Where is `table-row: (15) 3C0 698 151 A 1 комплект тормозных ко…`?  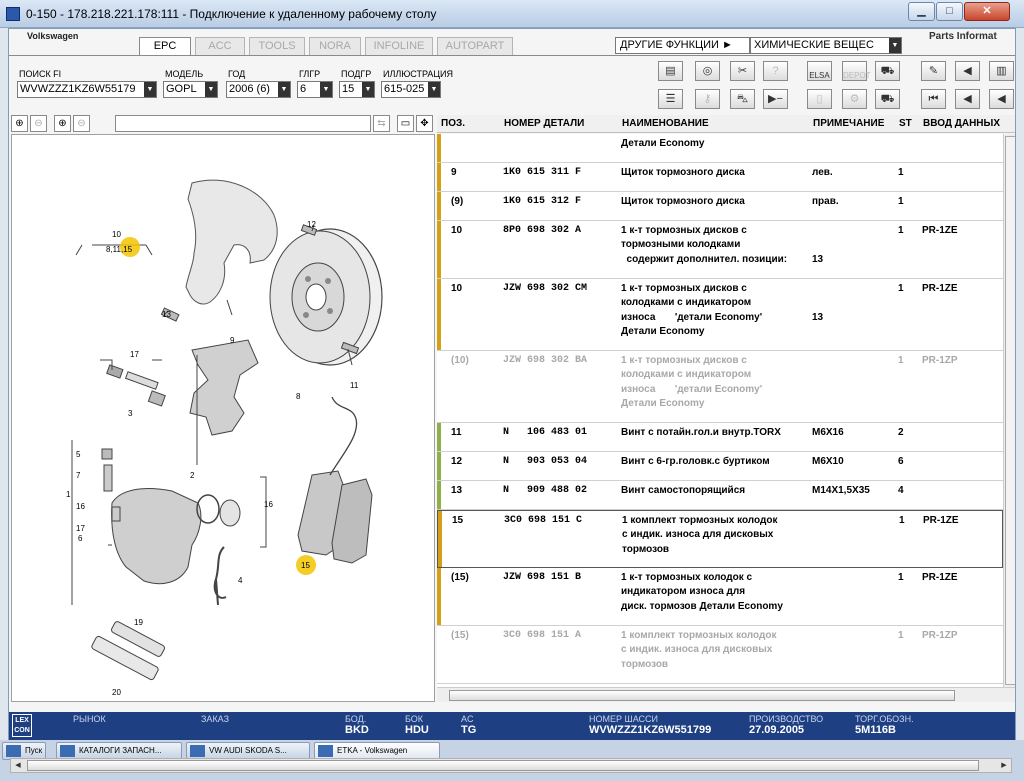
table-row: (15) 3C0 698 151 A 1 комплект тормозных ко… is located at coordinates (720, 655).